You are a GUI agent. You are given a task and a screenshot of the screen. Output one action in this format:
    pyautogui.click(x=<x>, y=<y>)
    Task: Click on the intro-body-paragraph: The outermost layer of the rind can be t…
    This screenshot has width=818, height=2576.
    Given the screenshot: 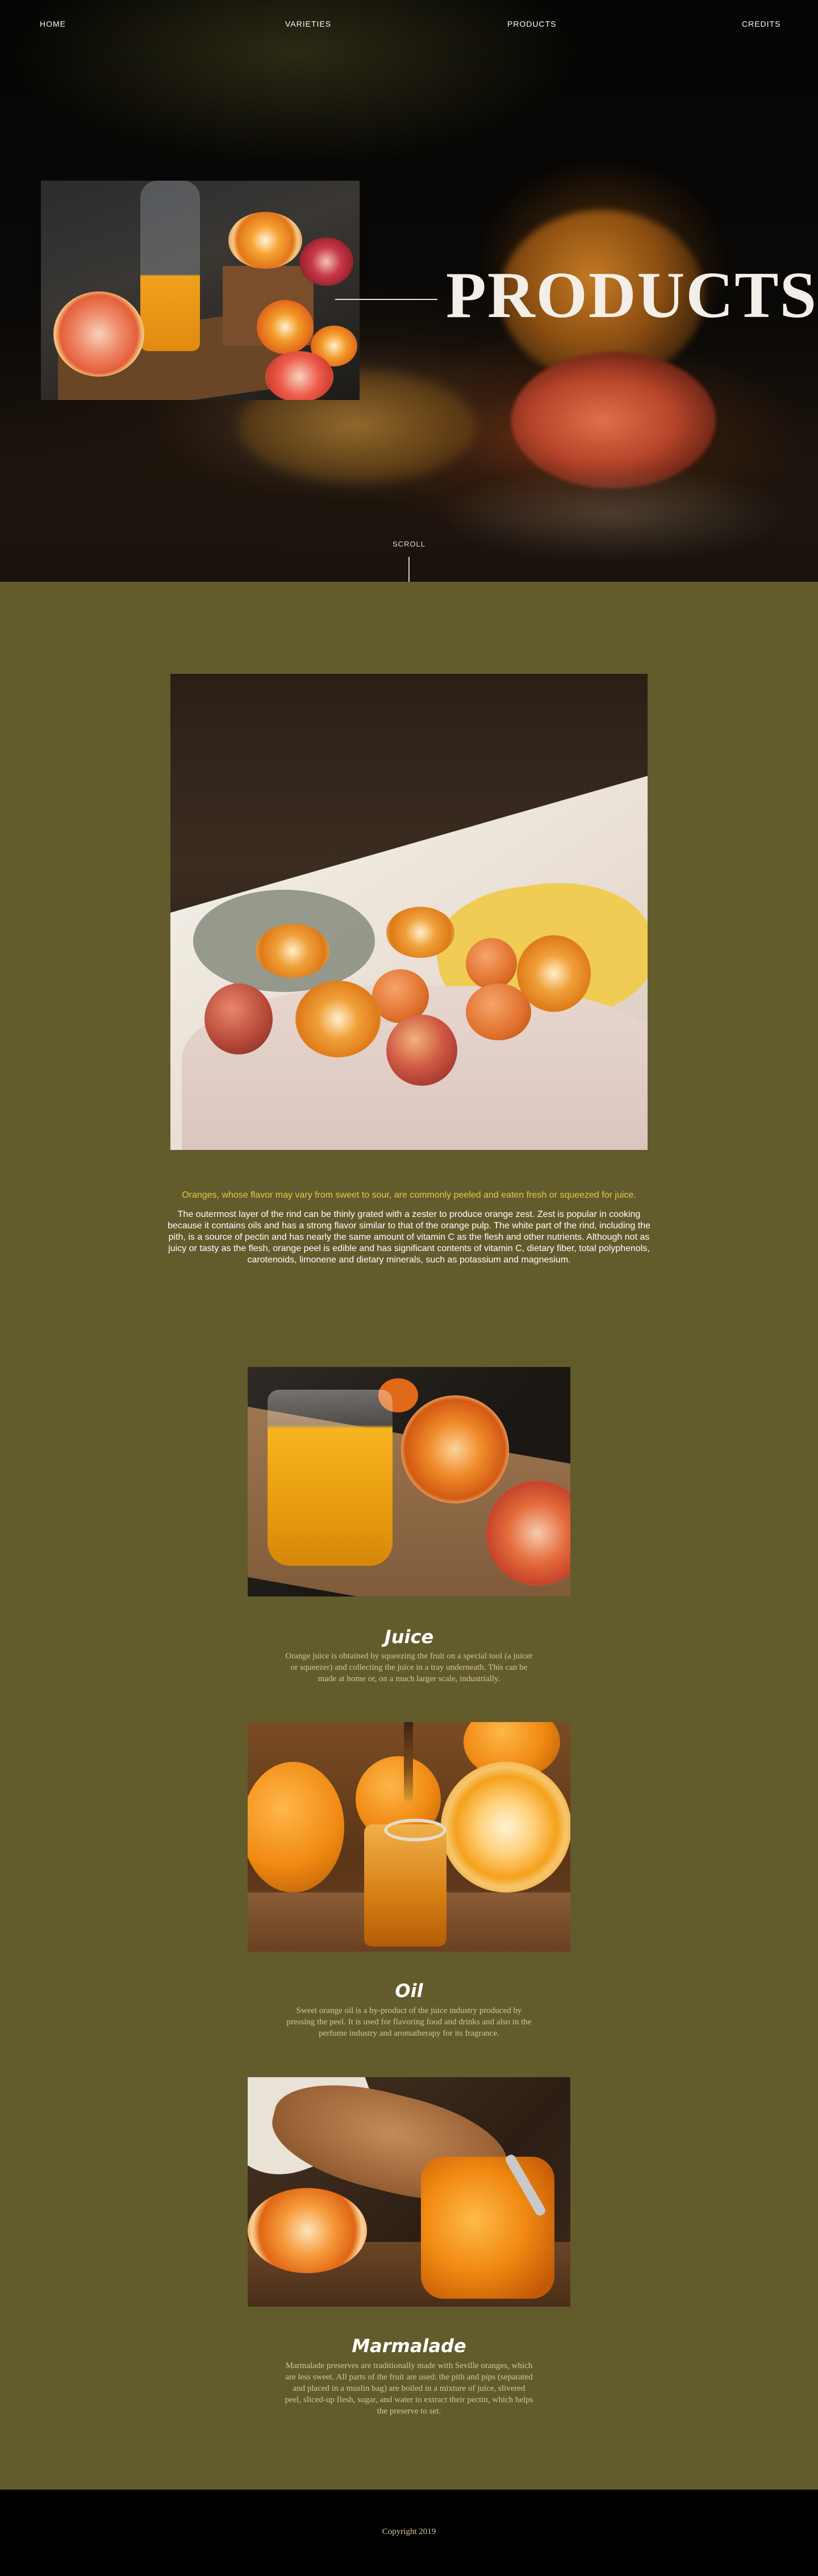 What is the action you would take?
    pyautogui.click(x=409, y=1238)
    